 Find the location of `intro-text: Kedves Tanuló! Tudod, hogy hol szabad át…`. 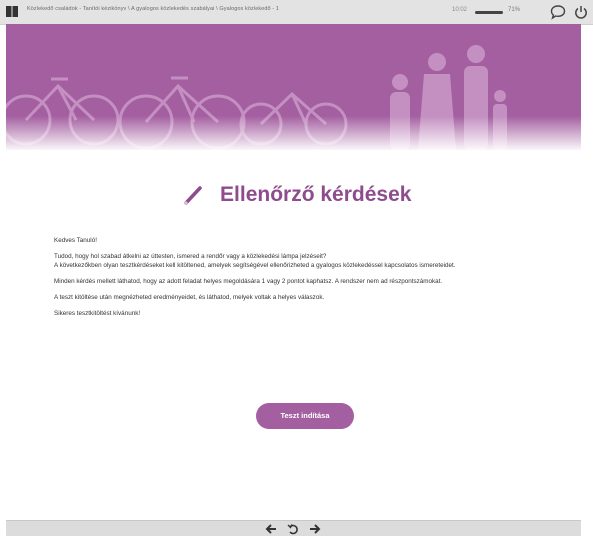

intro-text: Kedves Tanuló! Tudod, hogy hol szabad át… is located at coordinates (299, 280).